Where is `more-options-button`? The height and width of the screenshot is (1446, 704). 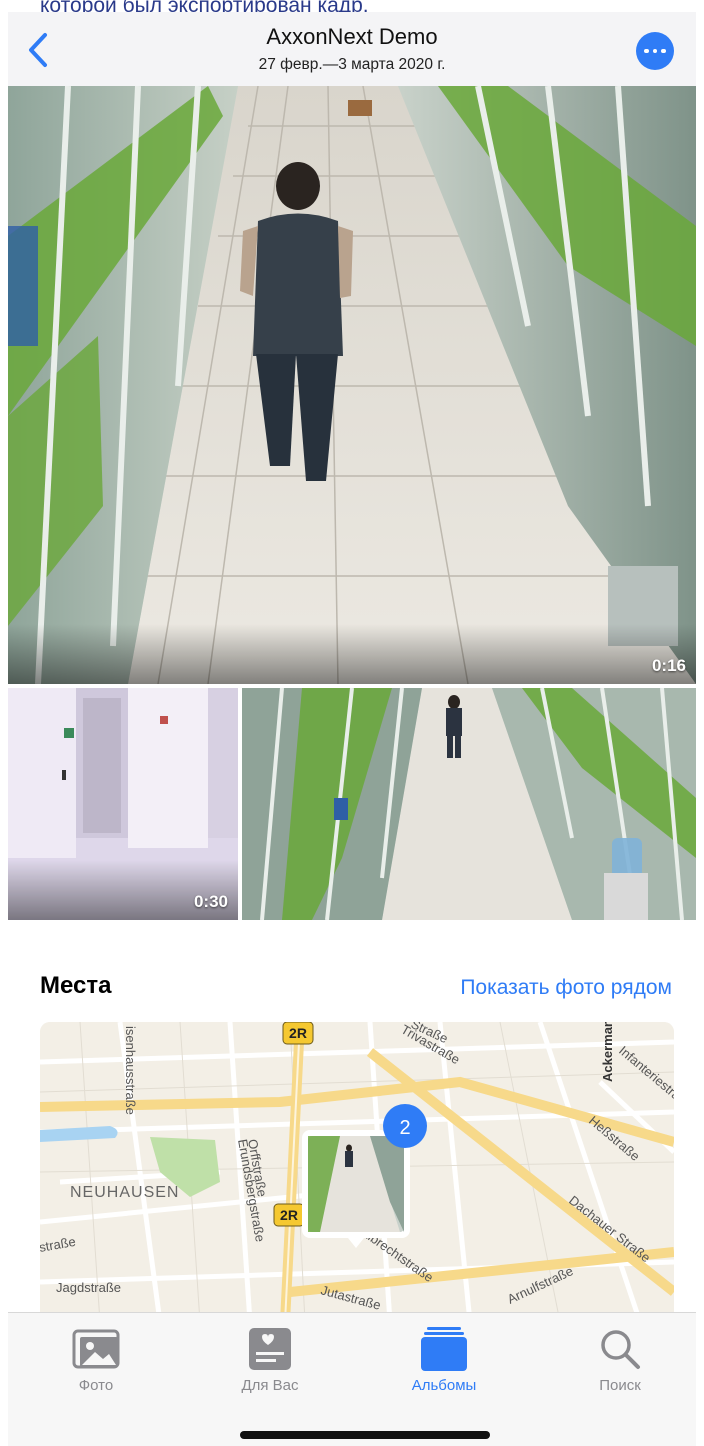
more-options-button is located at coordinates (655, 51).